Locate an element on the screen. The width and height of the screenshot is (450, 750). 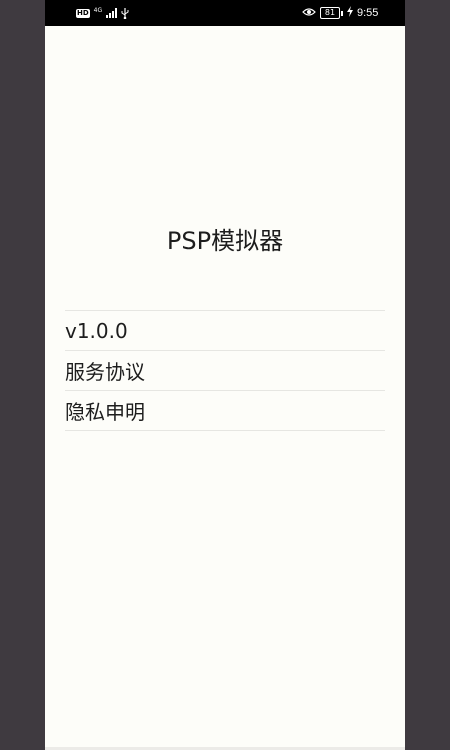
version-label: v1.0.0 is located at coordinates (96, 330).